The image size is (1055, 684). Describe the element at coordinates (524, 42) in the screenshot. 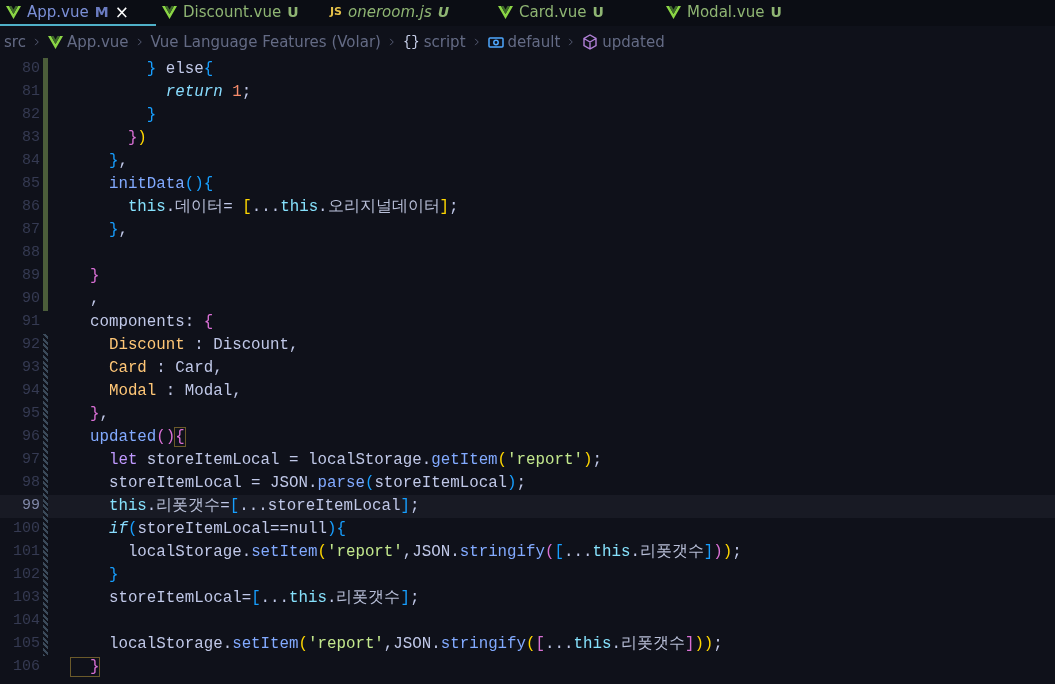

I see `breadcrumb-item: default` at that location.